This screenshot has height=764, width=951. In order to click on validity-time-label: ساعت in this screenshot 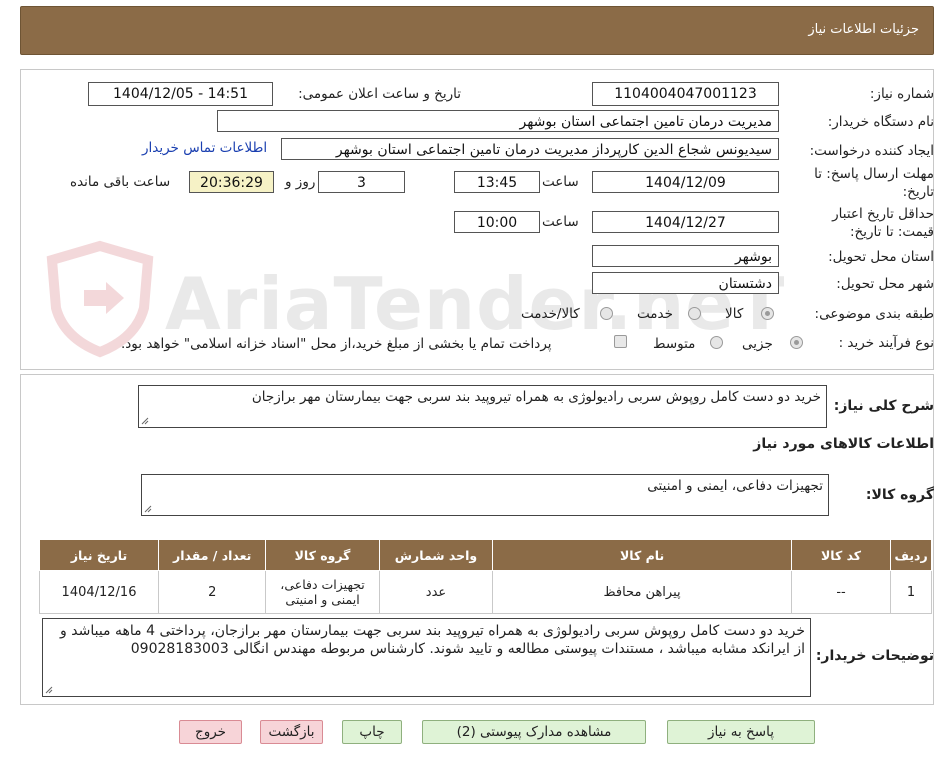, I will do `click(560, 222)`.